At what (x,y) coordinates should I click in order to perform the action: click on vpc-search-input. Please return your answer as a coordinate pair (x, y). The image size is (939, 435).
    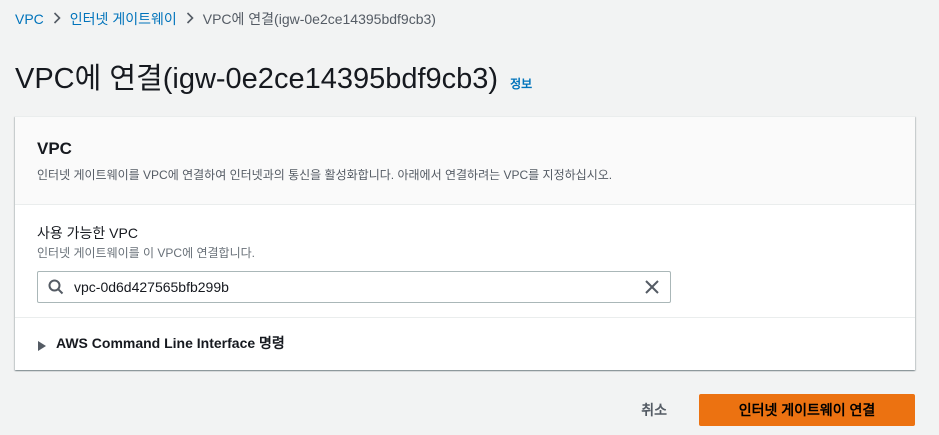
    Looking at the image, I should click on (354, 287).